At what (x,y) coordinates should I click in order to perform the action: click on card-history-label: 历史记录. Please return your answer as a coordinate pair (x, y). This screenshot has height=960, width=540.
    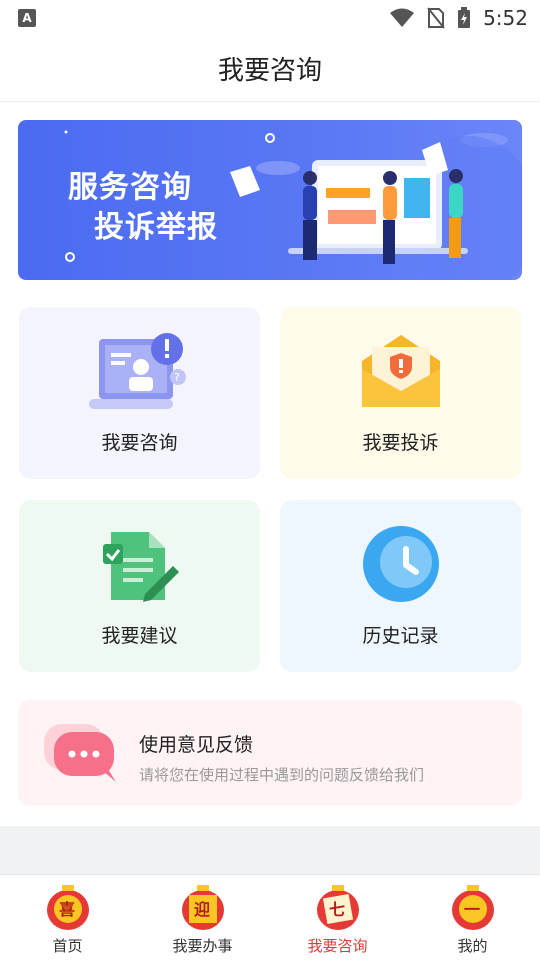
    Looking at the image, I should click on (400, 636).